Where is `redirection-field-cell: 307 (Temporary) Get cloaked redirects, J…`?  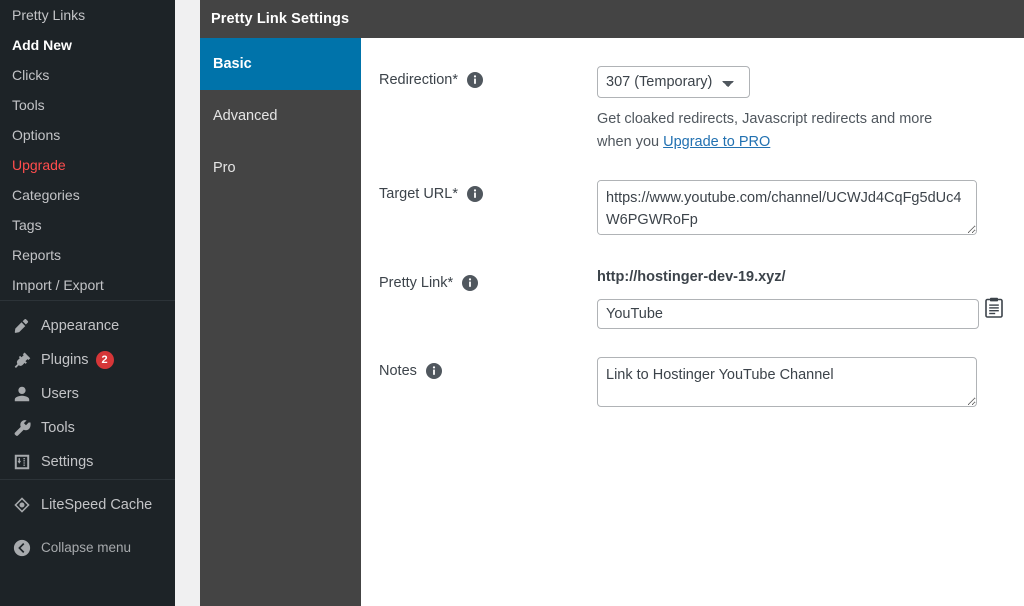 redirection-field-cell: 307 (Temporary) Get cloaked redirects, J… is located at coordinates (810, 110).